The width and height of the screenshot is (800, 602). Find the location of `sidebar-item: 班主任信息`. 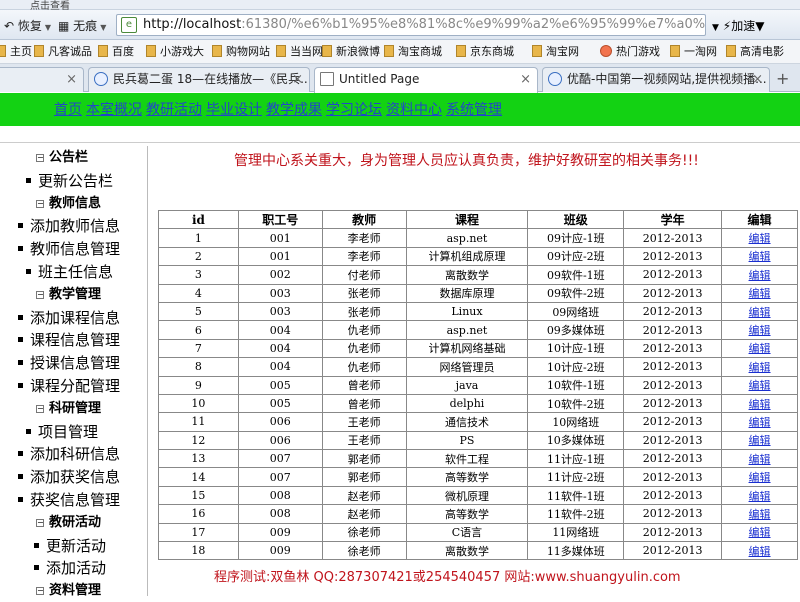

sidebar-item: 班主任信息 is located at coordinates (69, 272).